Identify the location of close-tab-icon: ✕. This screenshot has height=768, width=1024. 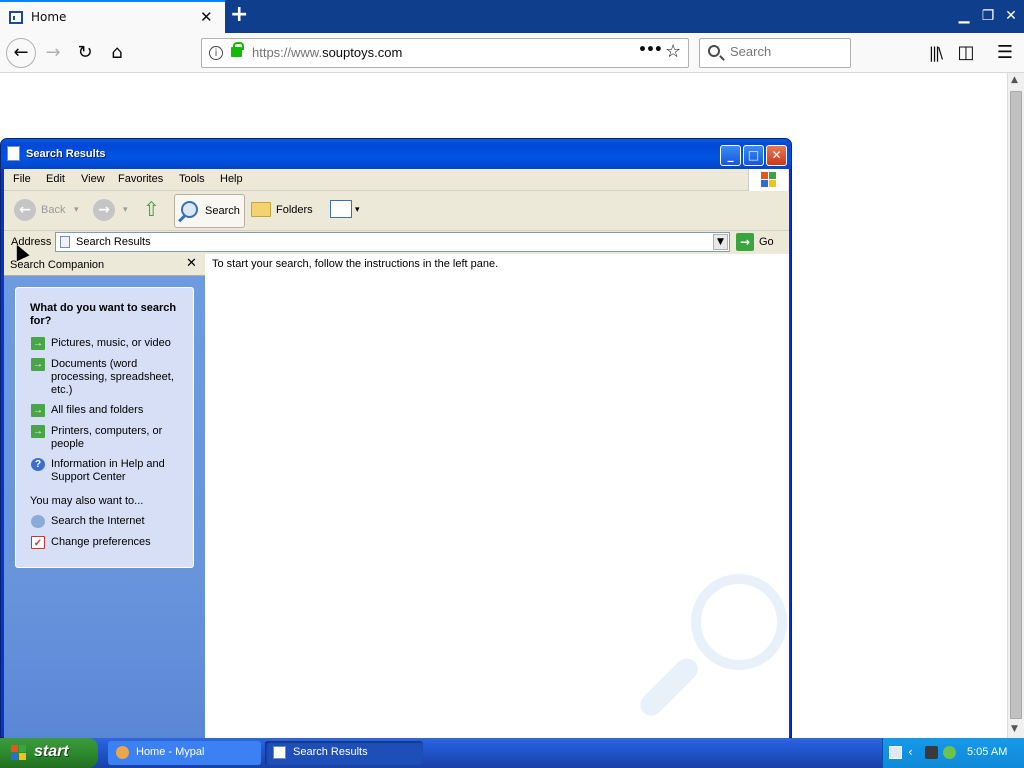
(206, 17).